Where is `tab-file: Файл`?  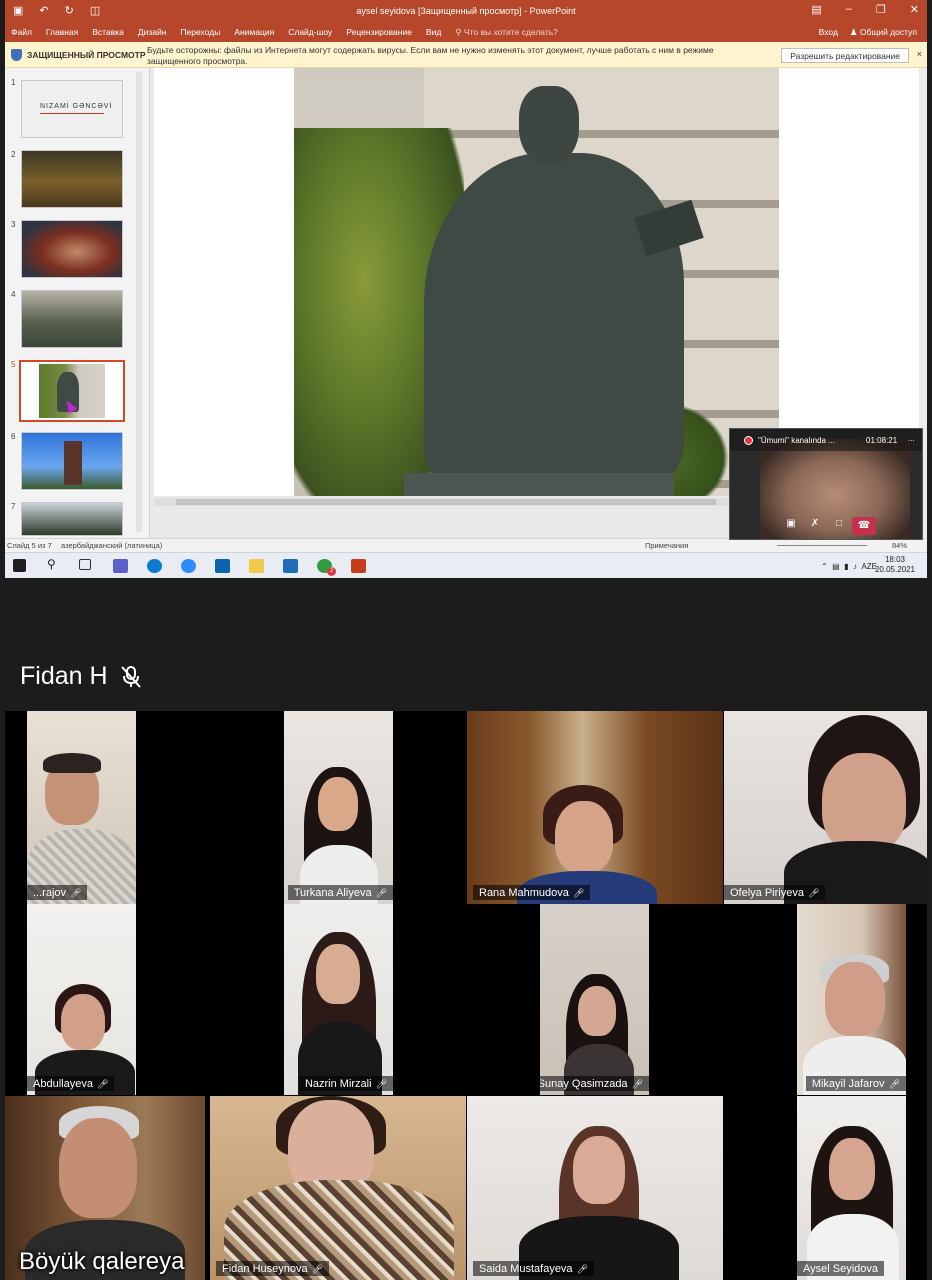
tab-file: Файл is located at coordinates (21, 32).